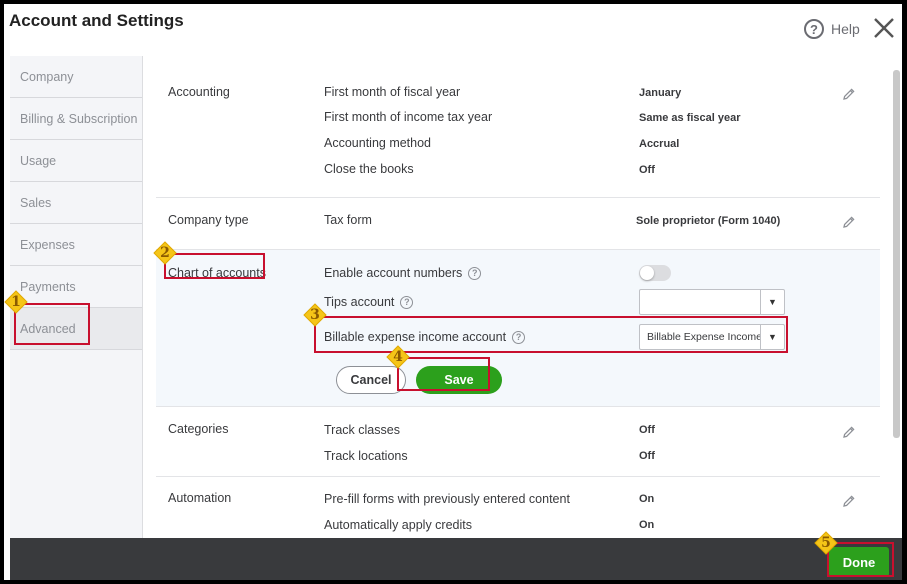  I want to click on row-label: Track locations, so click(366, 456).